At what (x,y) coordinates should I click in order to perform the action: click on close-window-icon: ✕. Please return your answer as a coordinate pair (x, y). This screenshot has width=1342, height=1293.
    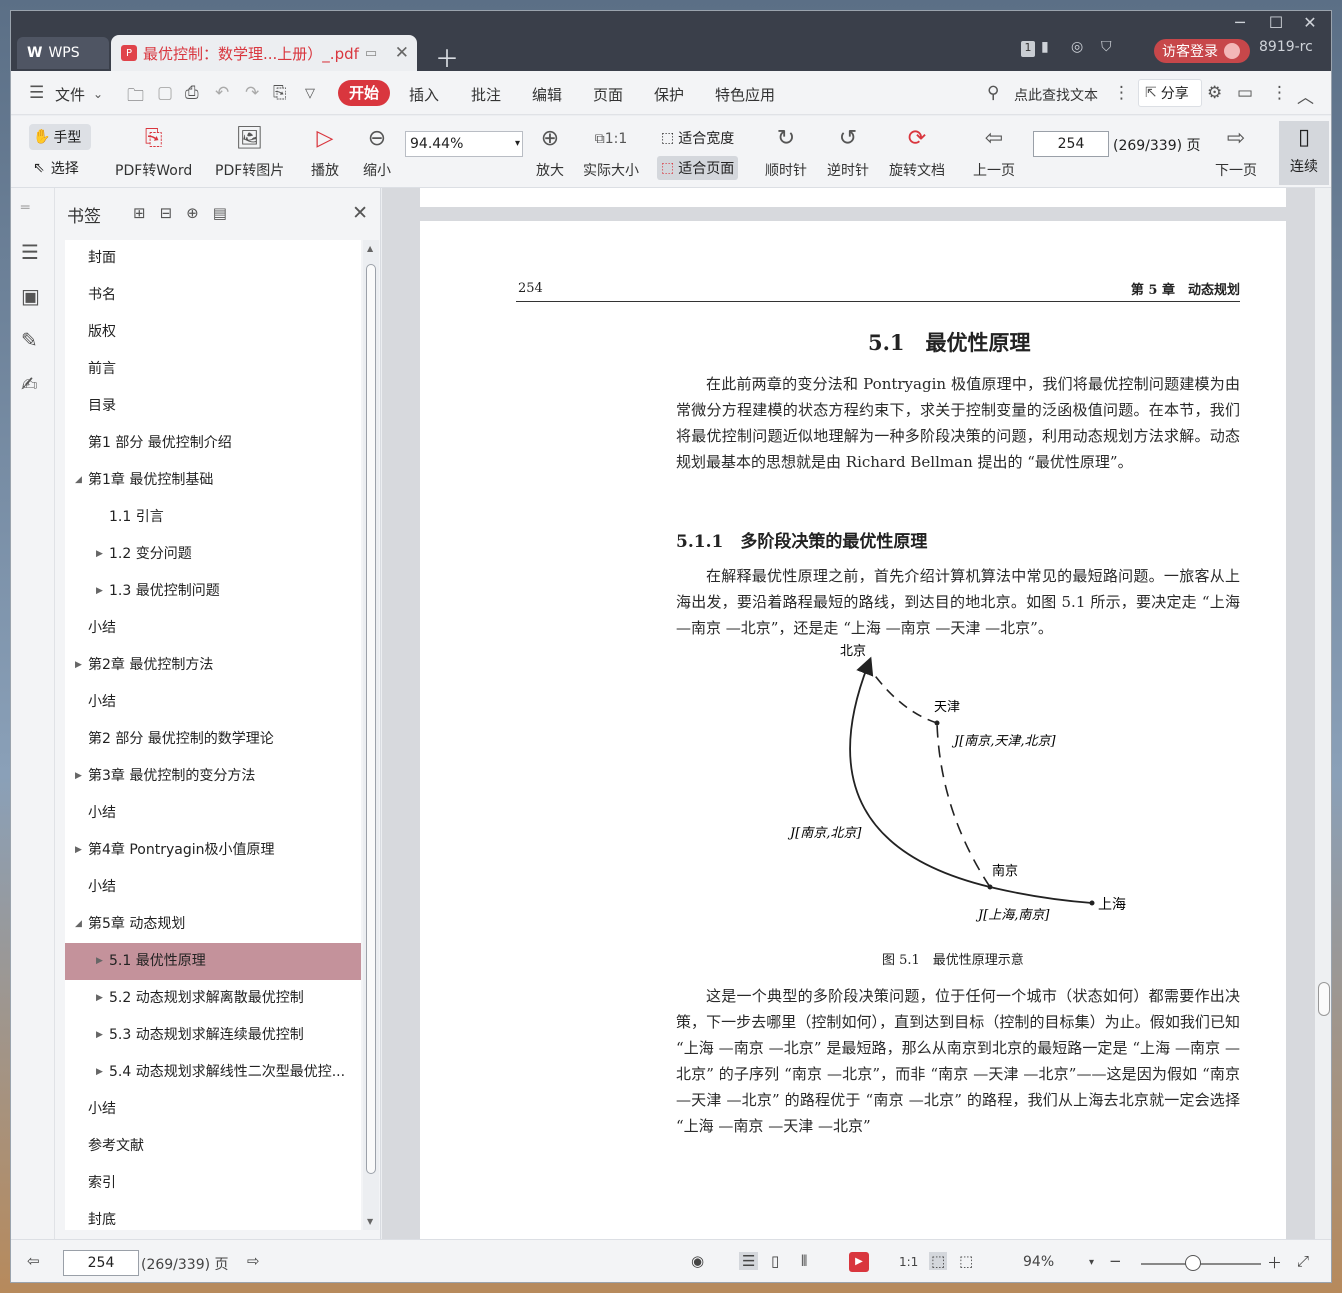
    Looking at the image, I should click on (1310, 22).